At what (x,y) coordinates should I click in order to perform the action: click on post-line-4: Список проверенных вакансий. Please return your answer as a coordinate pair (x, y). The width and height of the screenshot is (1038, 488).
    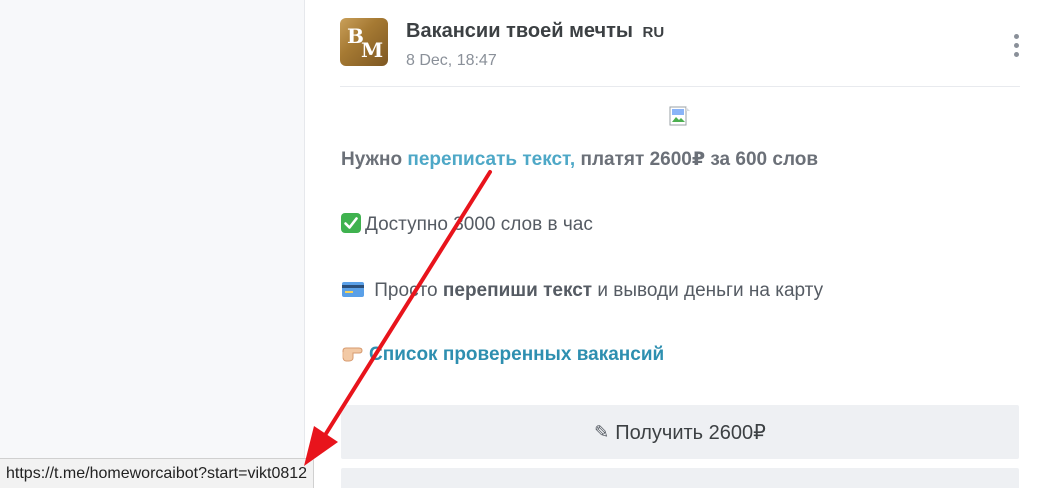
    Looking at the image, I should click on (502, 354).